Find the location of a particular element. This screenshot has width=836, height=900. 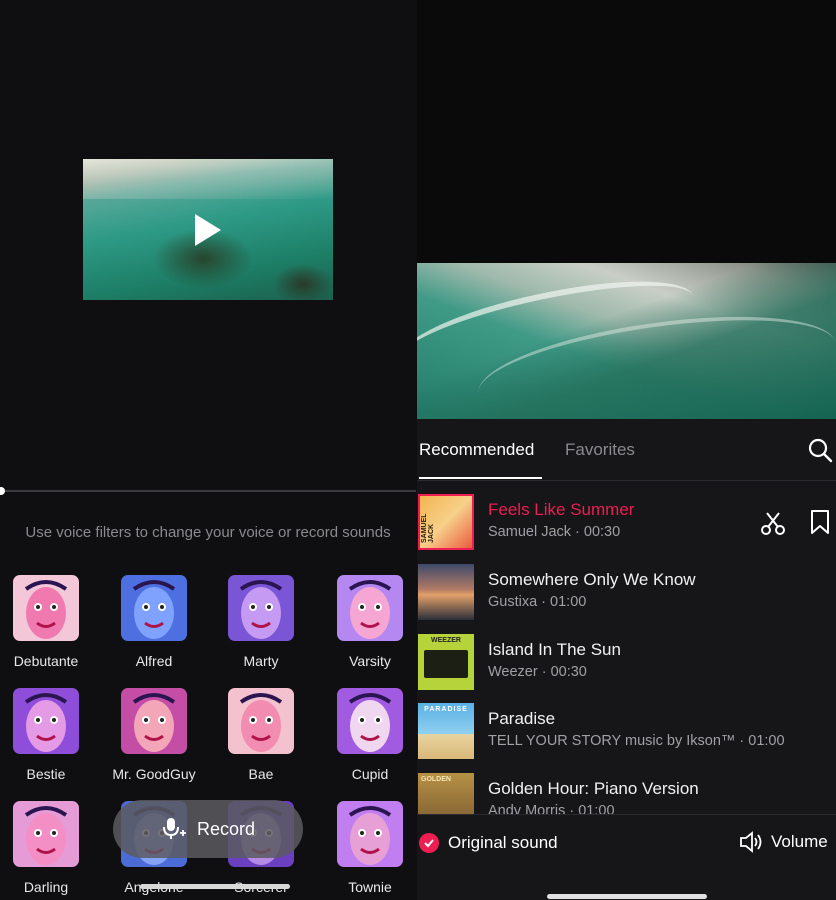

track-row: WEEZER Island In The Sun Weezer · 00:30 is located at coordinates (626, 665).